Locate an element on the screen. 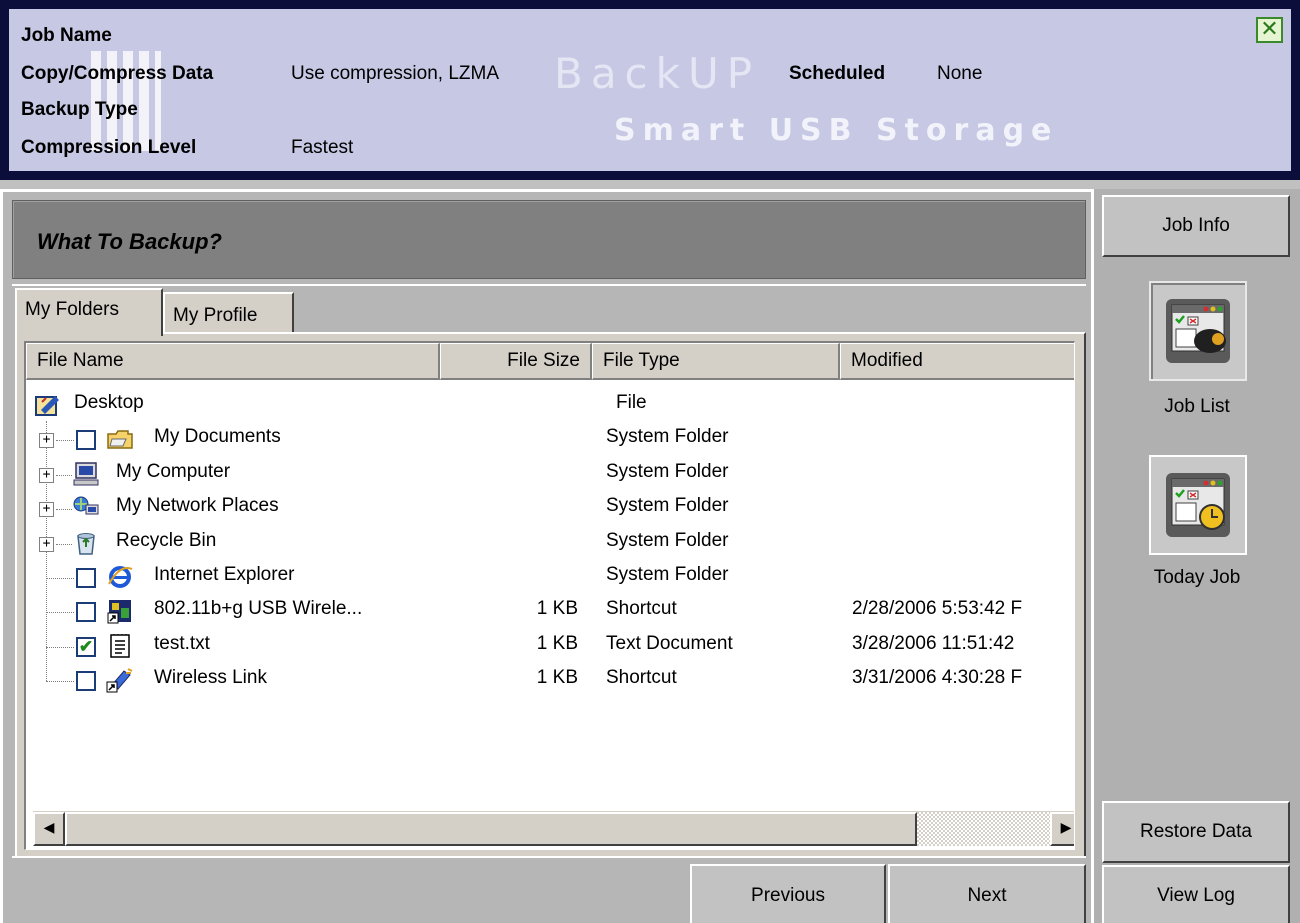 The width and height of the screenshot is (1300, 923). scroll-left-icon: ◀ is located at coordinates (49, 829).